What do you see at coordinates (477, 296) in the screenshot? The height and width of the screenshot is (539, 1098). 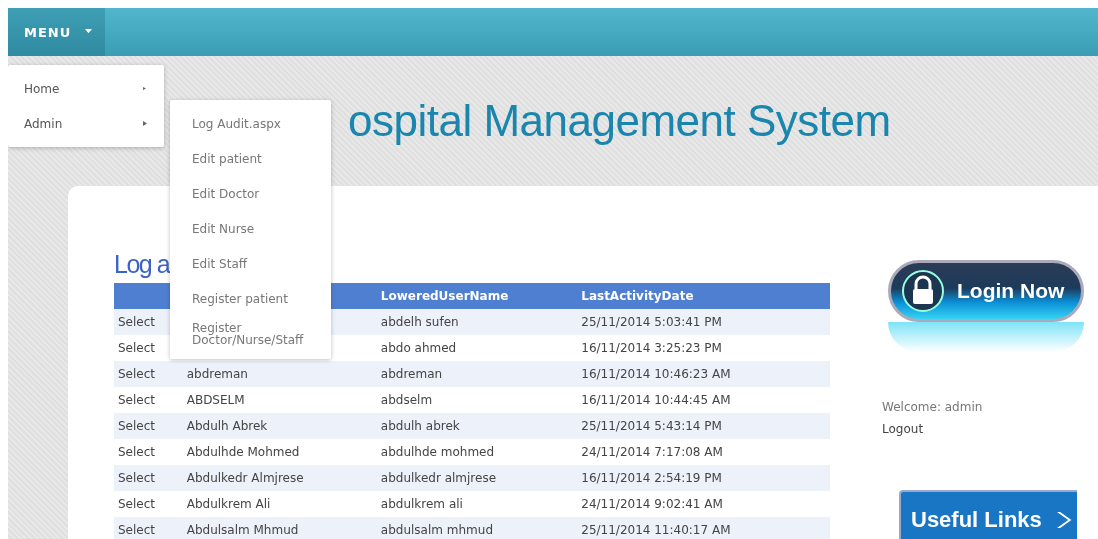 I see `column-header: LoweredUserName` at bounding box center [477, 296].